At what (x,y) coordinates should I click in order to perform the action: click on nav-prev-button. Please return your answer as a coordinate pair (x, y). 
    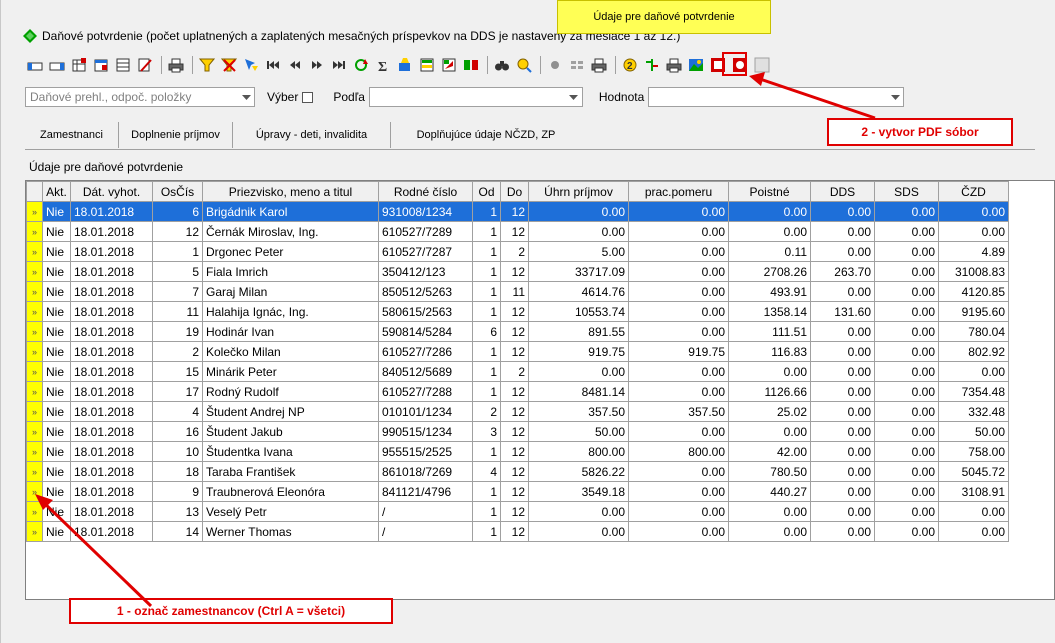
    Looking at the image, I should click on (295, 65).